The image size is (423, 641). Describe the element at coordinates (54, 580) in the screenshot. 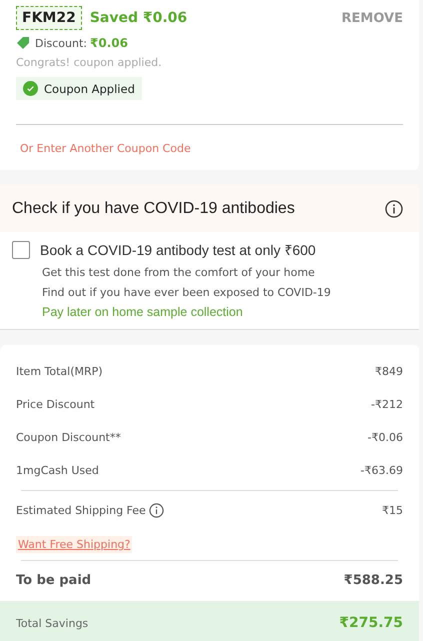

I see `to-be-paid-label: To be paid` at that location.